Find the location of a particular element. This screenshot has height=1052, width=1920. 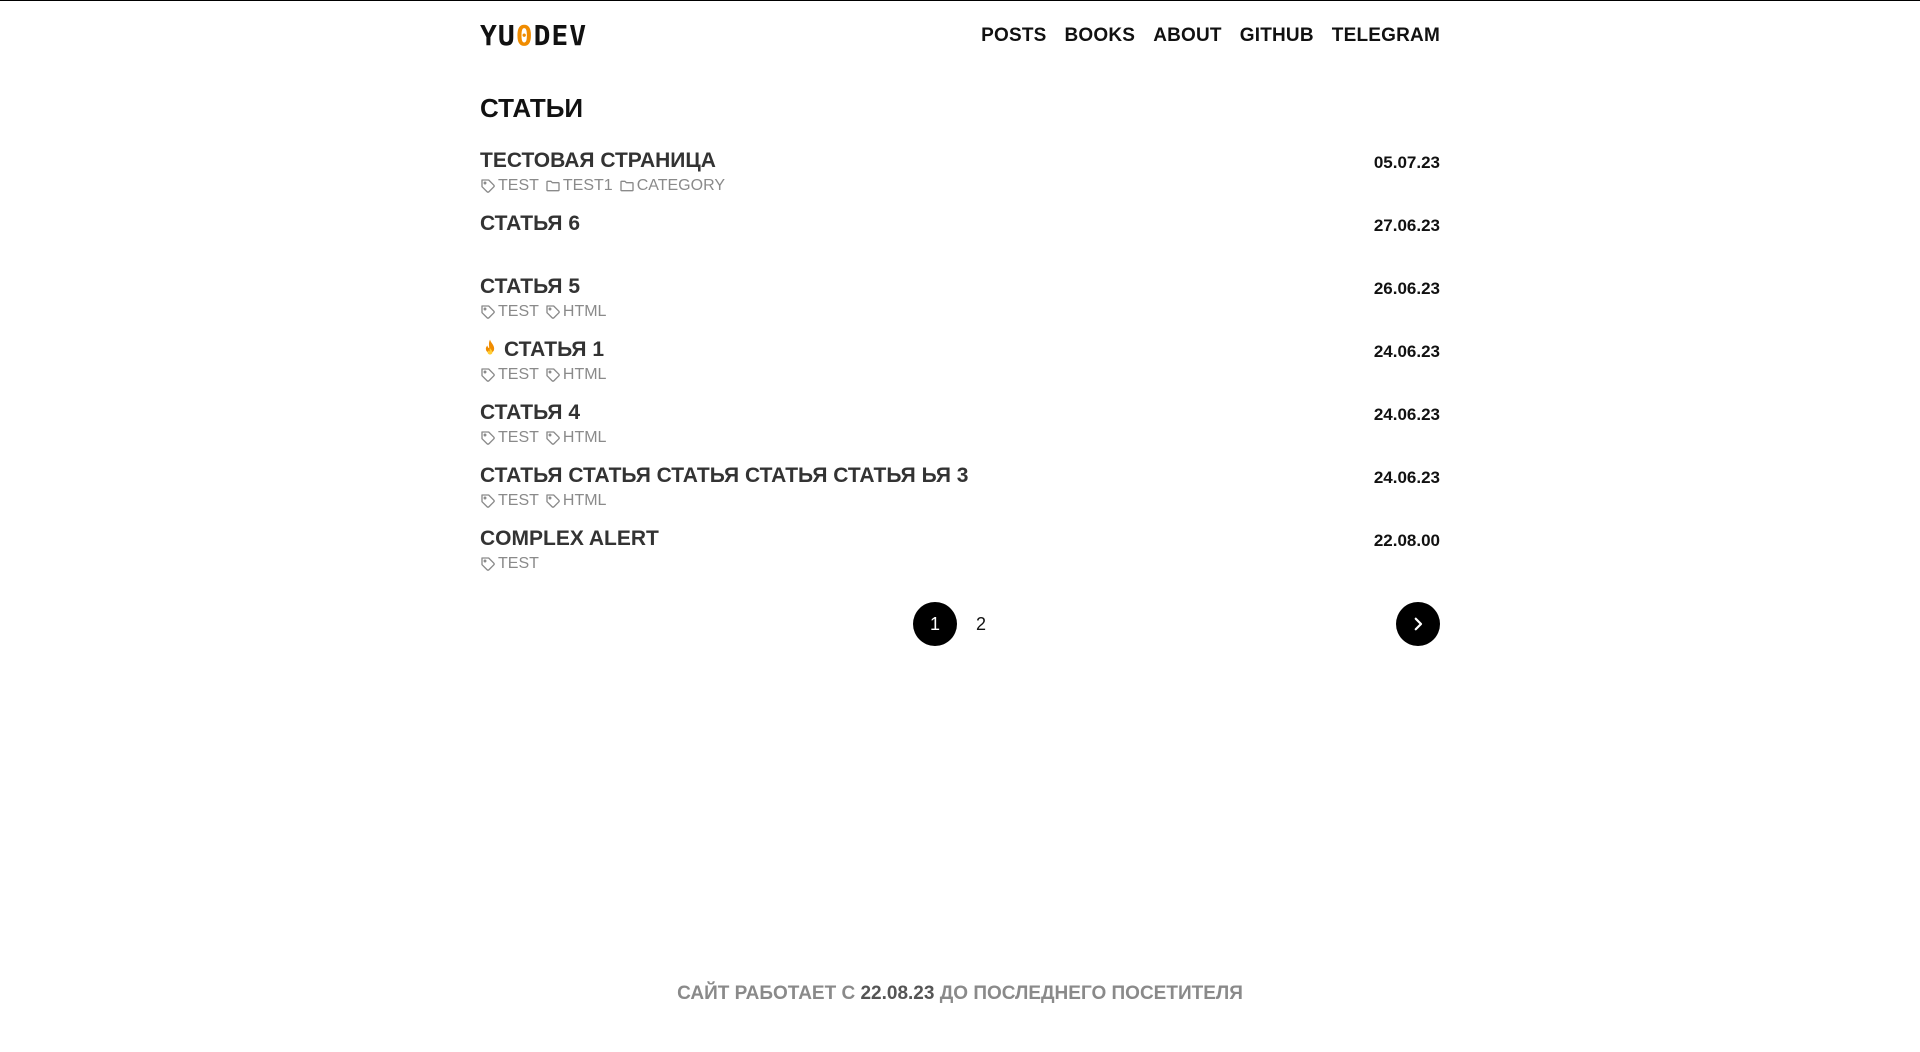

post-title: СТАТЬЯ 6 is located at coordinates (530, 224).